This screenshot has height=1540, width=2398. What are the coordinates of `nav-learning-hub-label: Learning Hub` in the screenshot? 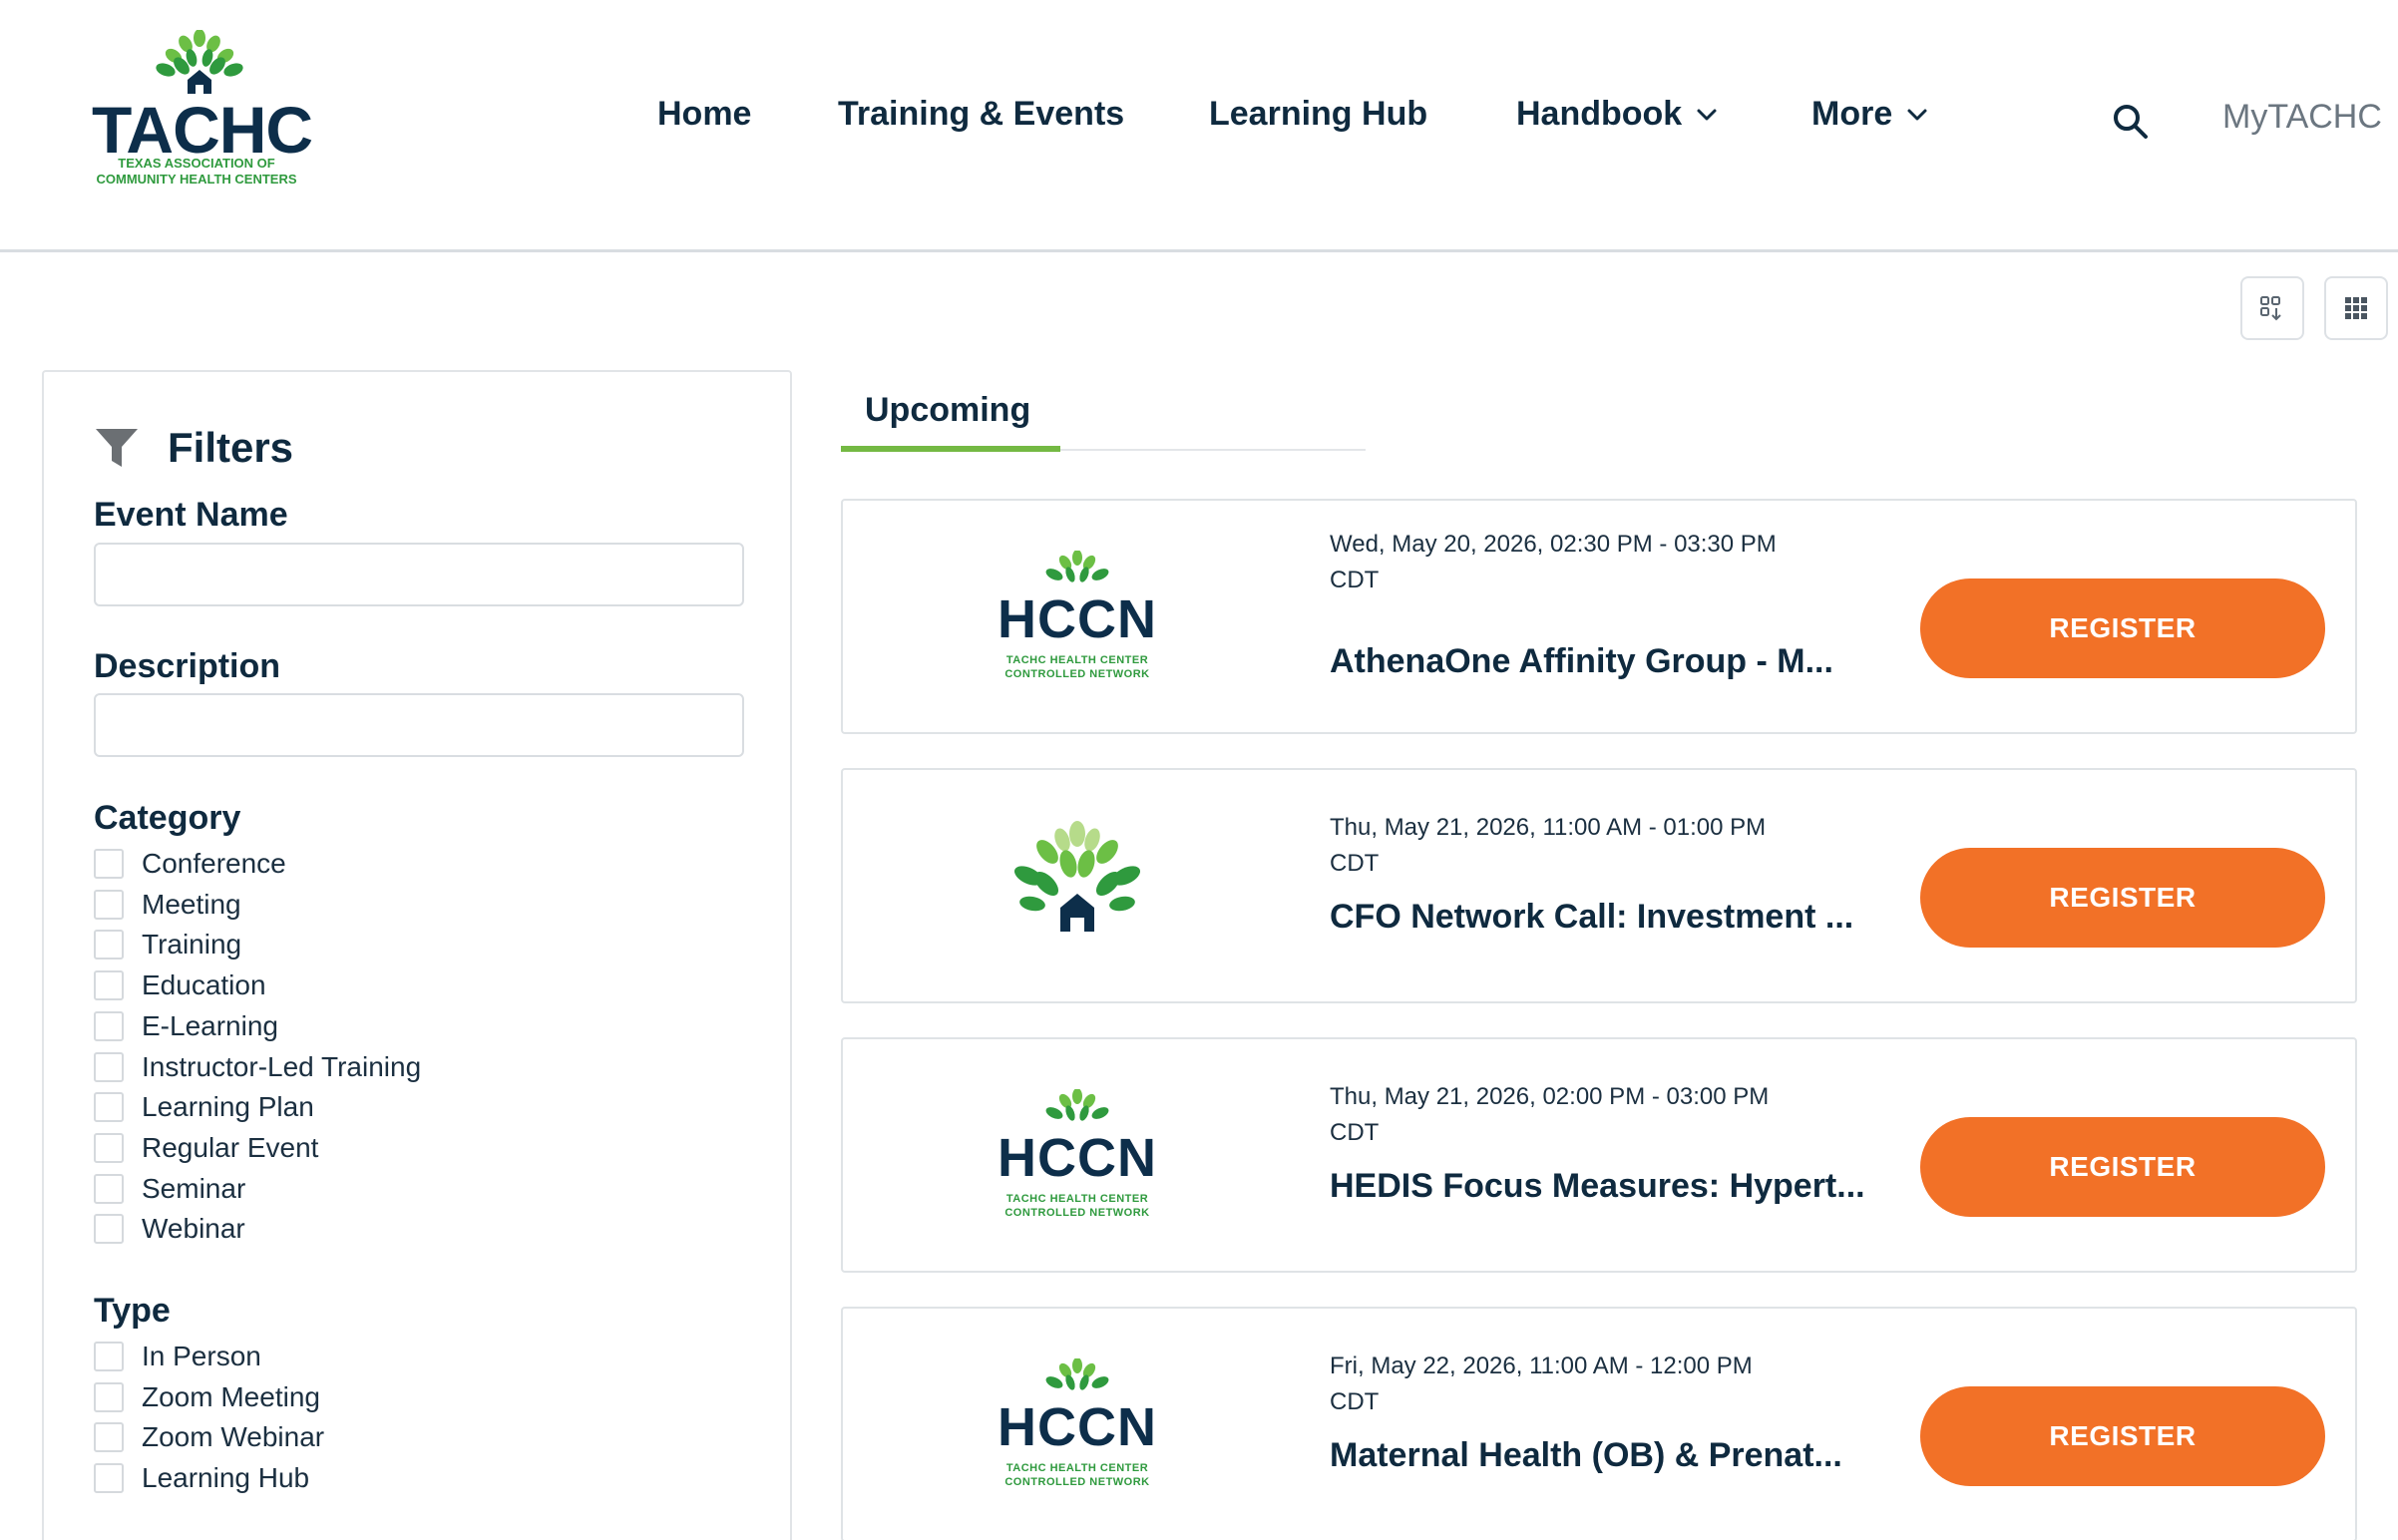 It's located at (1318, 114).